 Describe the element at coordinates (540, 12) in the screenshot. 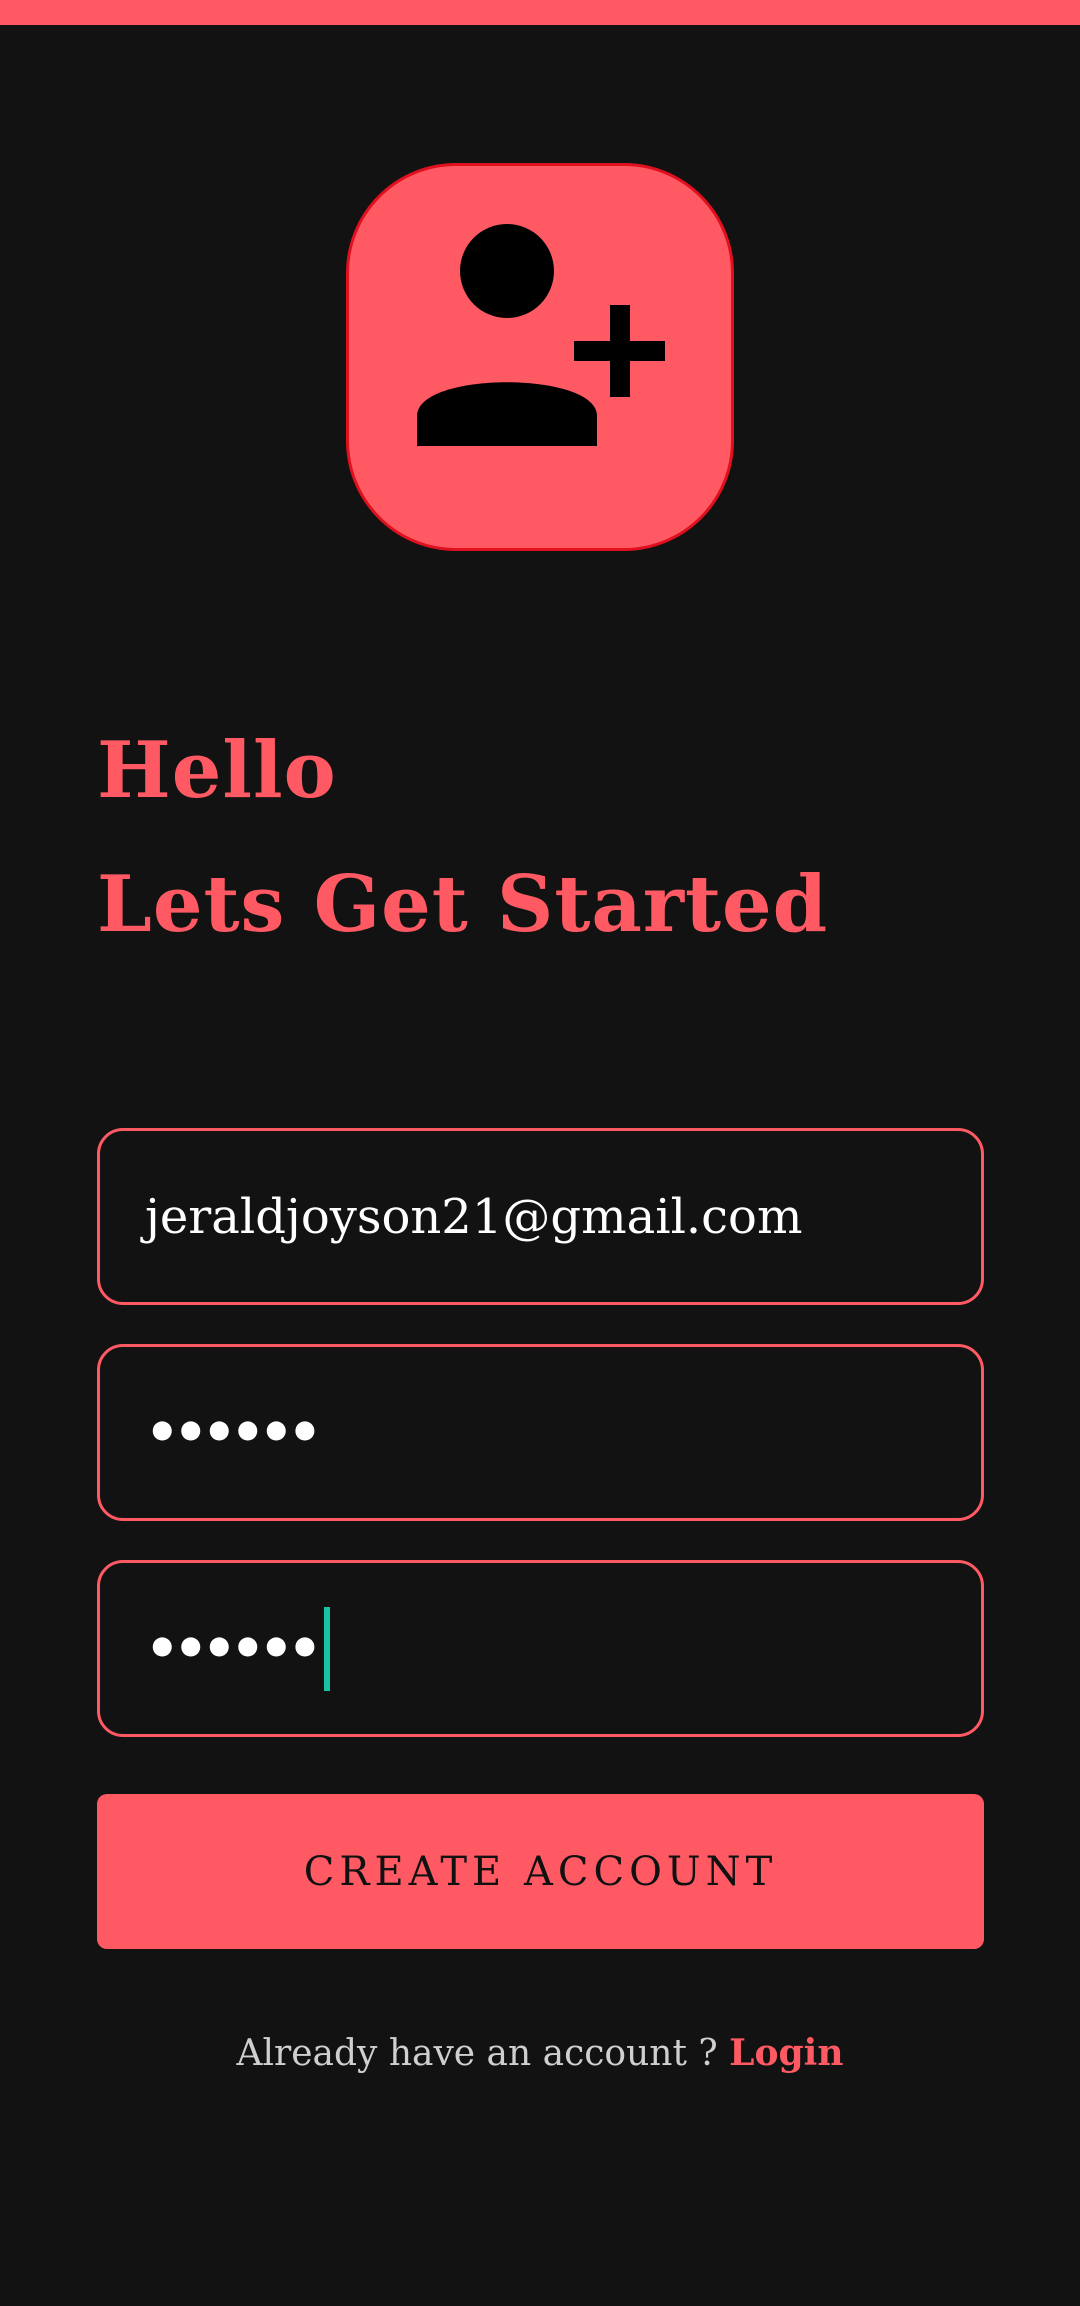

I see `top-accent-bar` at that location.